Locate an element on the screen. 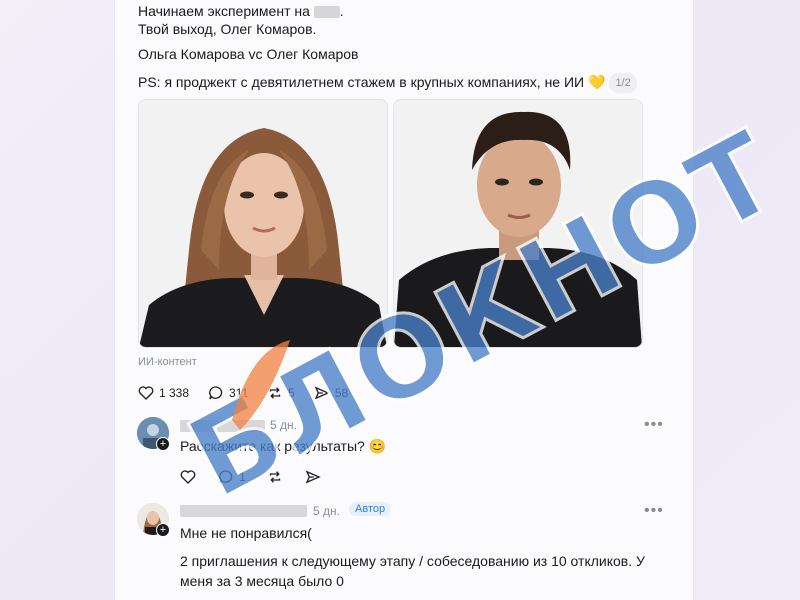 This screenshot has width=800, height=600. portrait-man-image is located at coordinates (518, 223).